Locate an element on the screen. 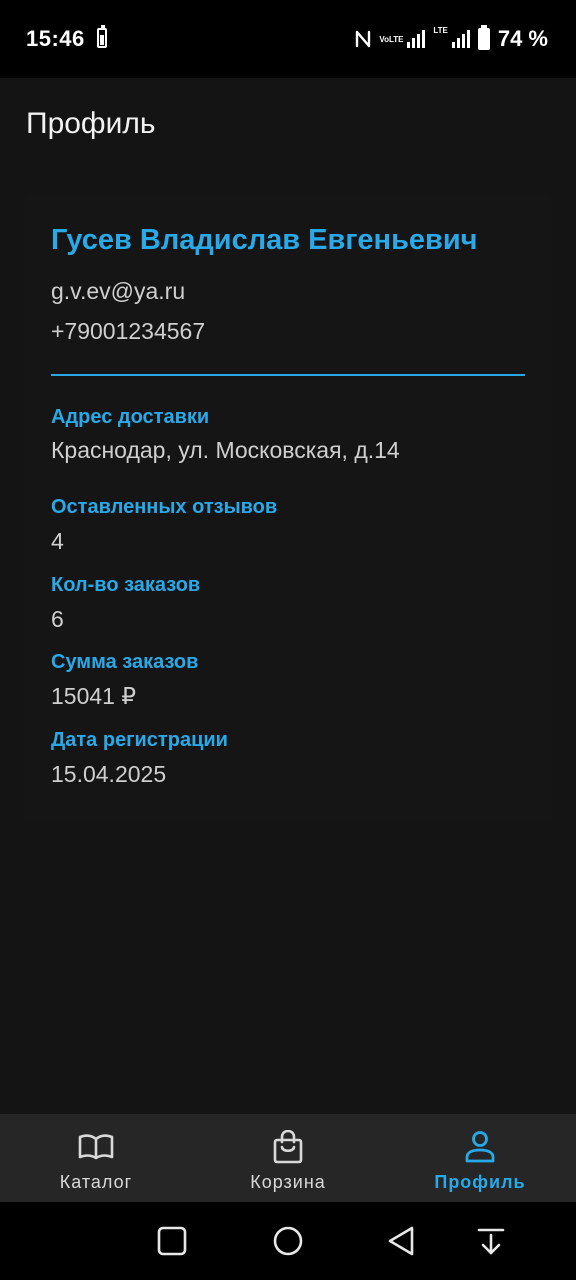  shopping-bag-icon is located at coordinates (288, 1147).